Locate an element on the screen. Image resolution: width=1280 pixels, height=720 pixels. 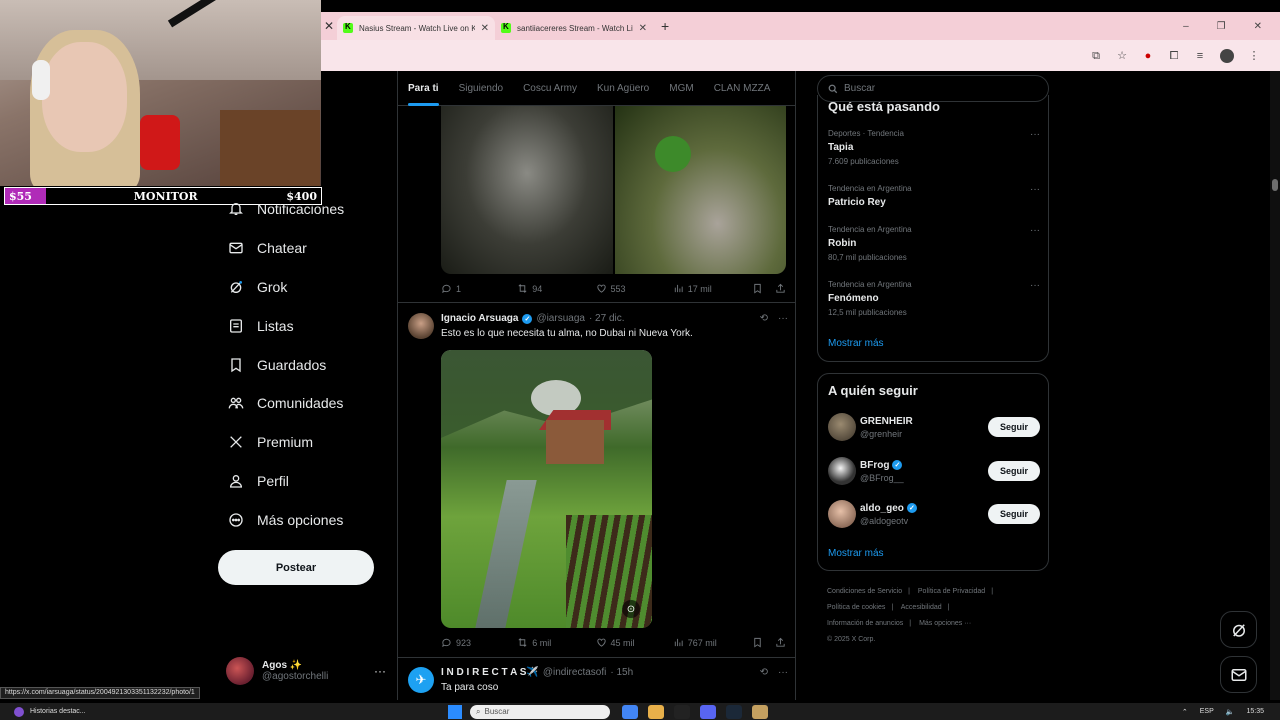
speaker-icon: 🔈 is located at coordinates (1230, 712).